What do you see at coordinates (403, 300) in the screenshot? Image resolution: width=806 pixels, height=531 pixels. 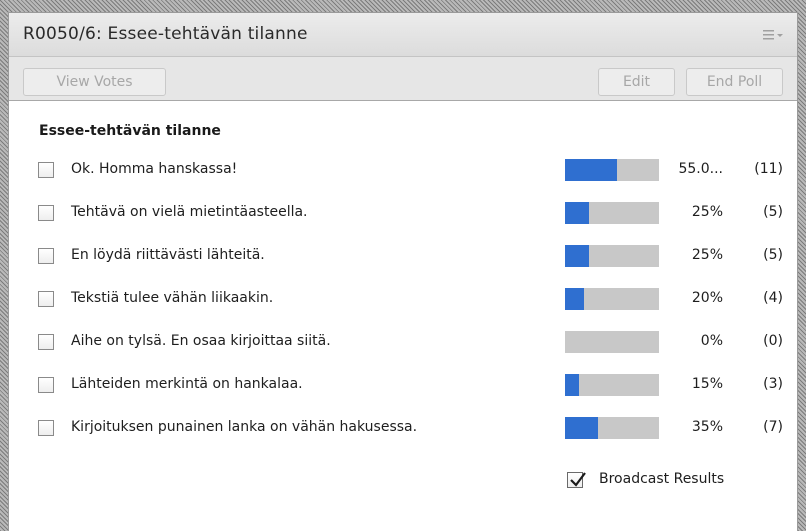 I see `poll-option-row: Tekstiä tulee vähän liikaakin. 20% (4)` at bounding box center [403, 300].